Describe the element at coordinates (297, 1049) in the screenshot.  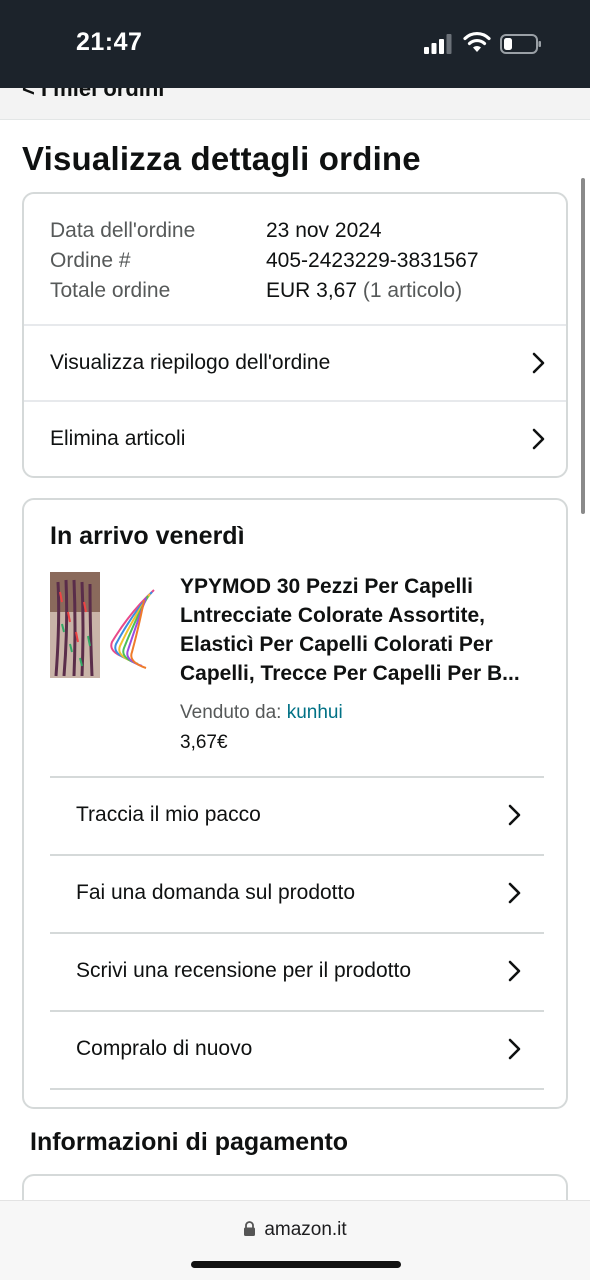
I see `buy-again-link: Compralo di nuovo` at that location.